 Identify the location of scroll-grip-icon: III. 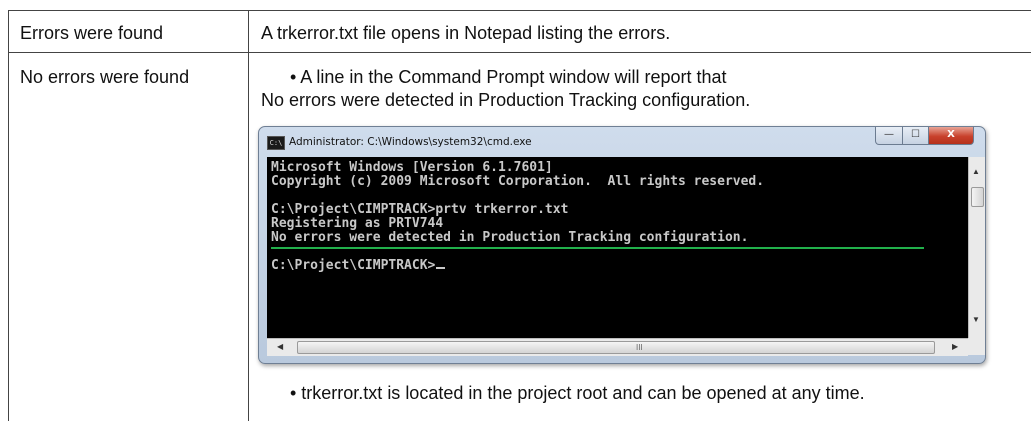
(639, 347).